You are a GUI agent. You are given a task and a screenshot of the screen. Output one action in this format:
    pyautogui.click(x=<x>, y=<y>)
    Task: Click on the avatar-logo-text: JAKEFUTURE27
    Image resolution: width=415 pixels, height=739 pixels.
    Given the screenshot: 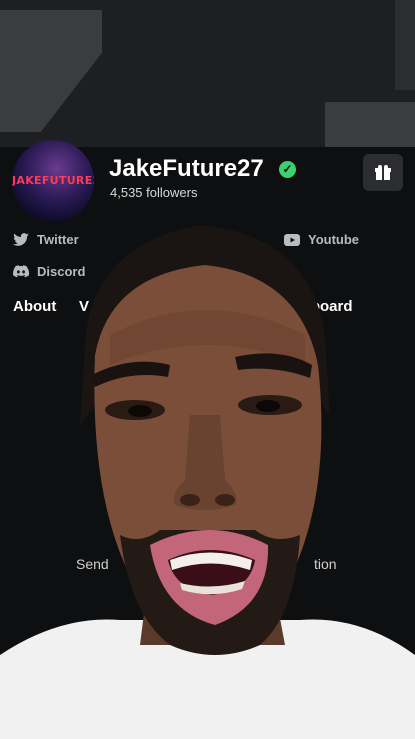 What is the action you would take?
    pyautogui.click(x=53, y=180)
    